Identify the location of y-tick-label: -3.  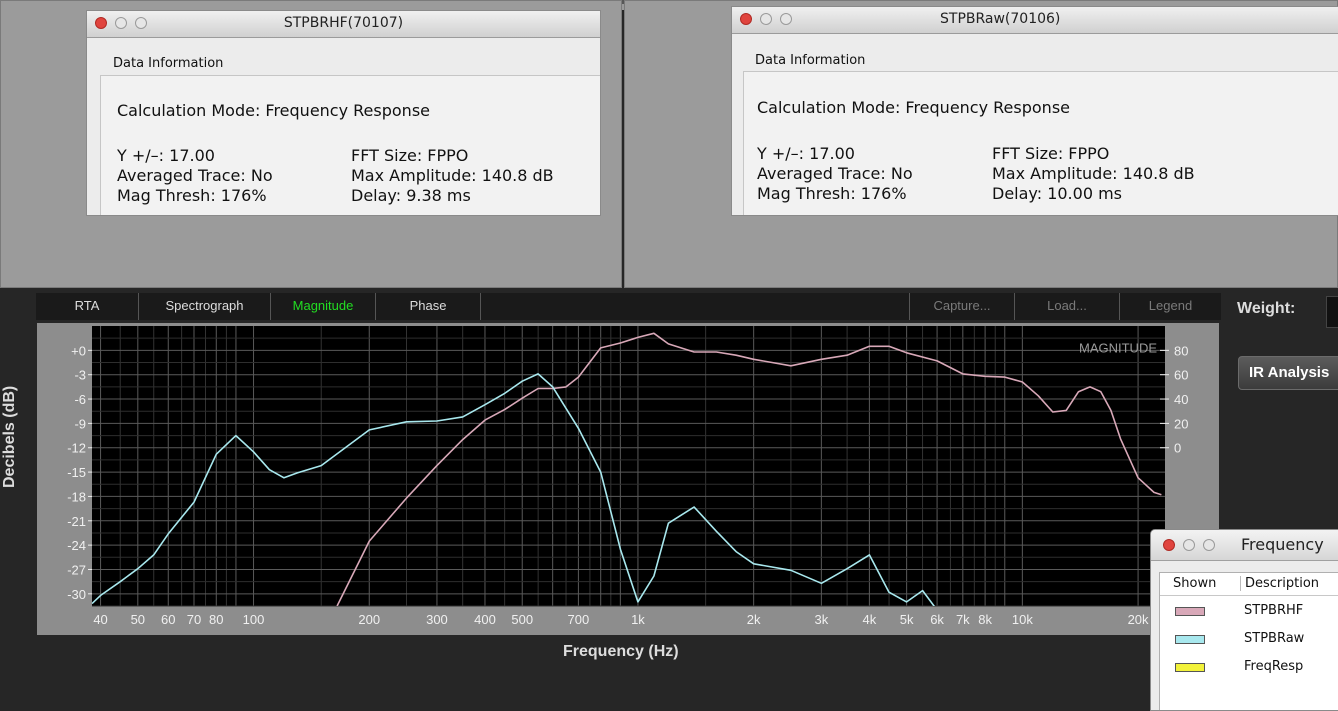
(80, 375).